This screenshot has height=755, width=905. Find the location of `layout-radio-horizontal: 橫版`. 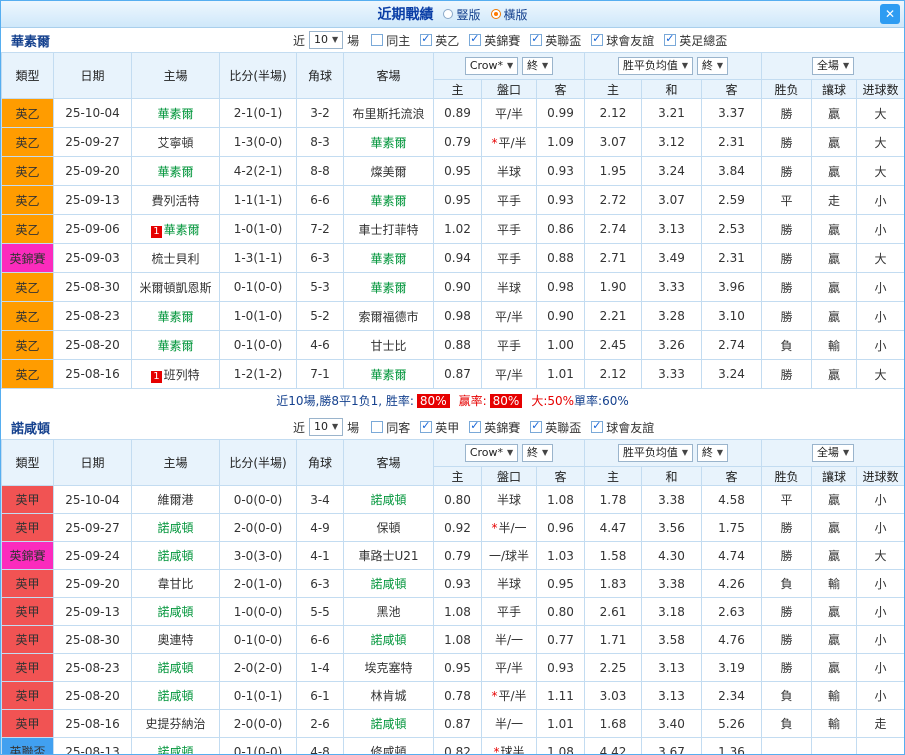

layout-radio-horizontal: 橫版 is located at coordinates (509, 14).